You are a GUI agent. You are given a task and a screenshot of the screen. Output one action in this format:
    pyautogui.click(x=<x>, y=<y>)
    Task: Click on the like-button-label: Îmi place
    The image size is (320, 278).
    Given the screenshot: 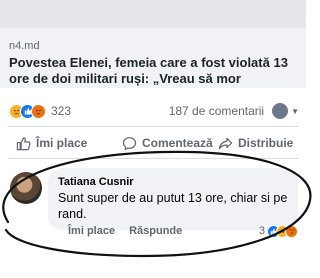 What is the action you would take?
    pyautogui.click(x=62, y=143)
    